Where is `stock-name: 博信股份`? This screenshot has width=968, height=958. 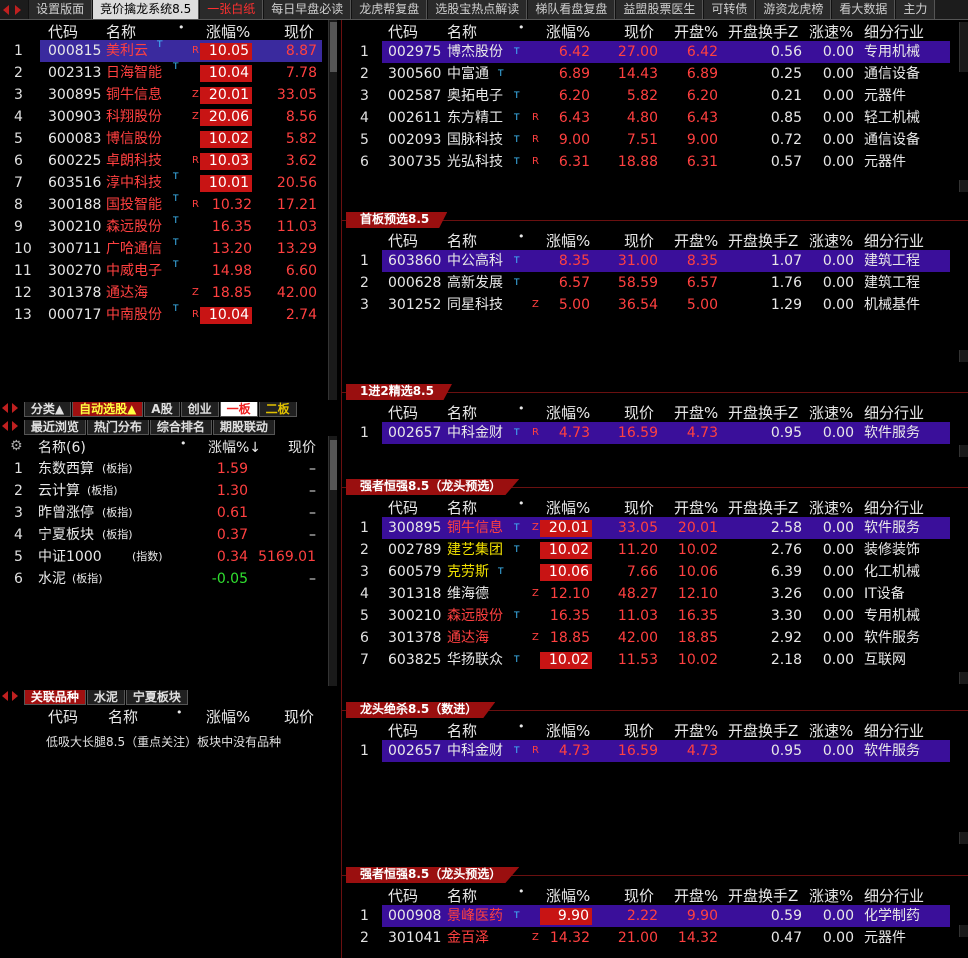
stock-name: 博信股份 is located at coordinates (134, 139).